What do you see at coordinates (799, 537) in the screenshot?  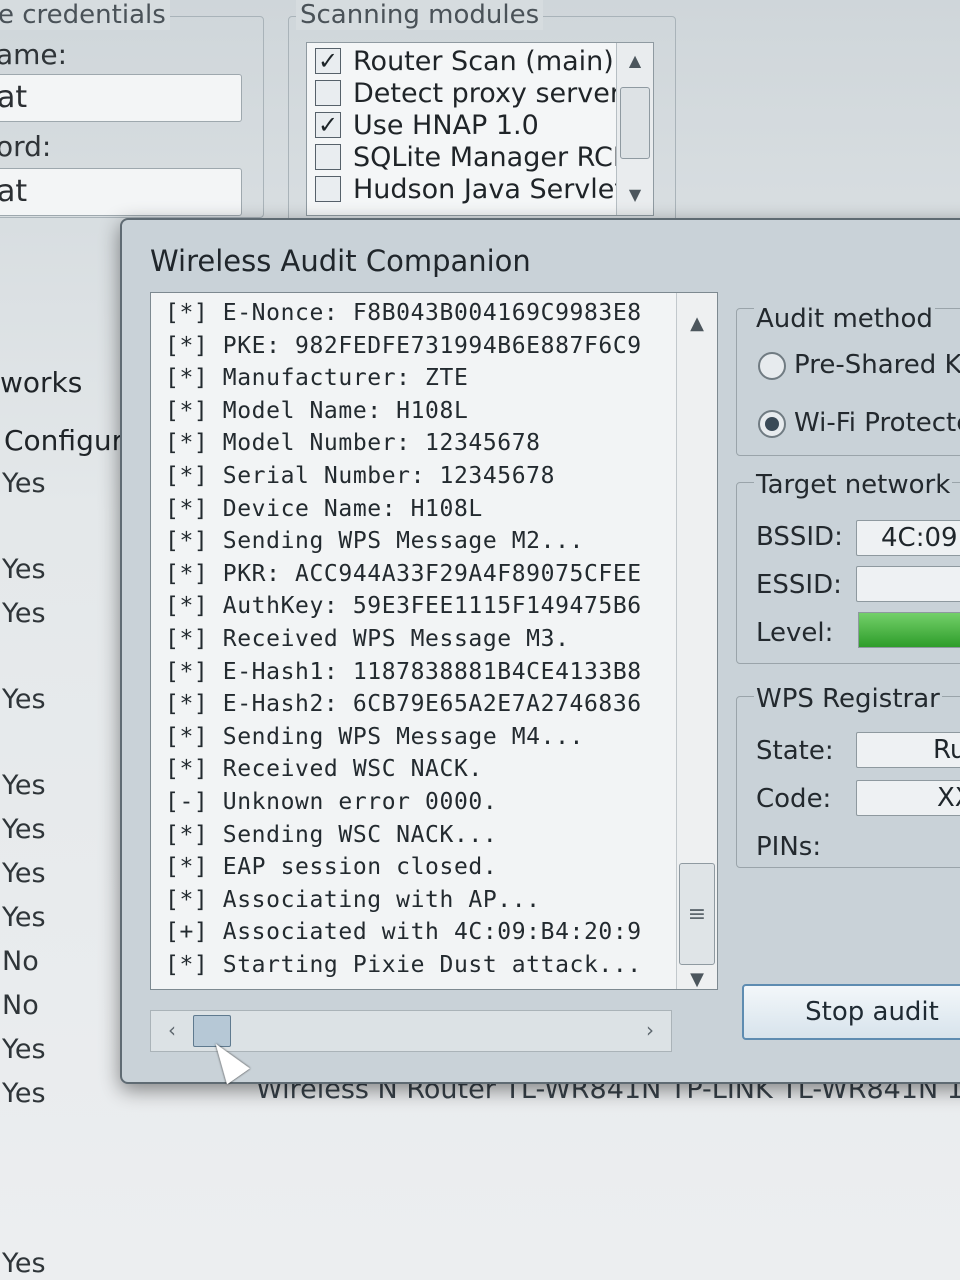 I see `bssid-label: BSSID:` at bounding box center [799, 537].